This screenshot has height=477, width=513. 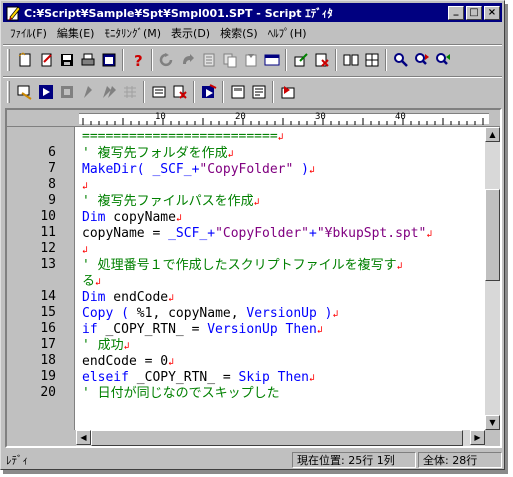 I want to click on list-button, so click(x=208, y=60).